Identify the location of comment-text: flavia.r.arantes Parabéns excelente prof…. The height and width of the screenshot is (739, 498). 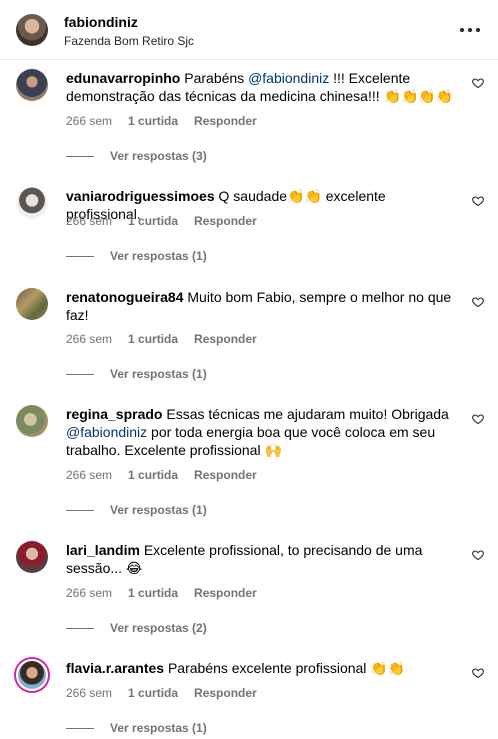
(261, 668).